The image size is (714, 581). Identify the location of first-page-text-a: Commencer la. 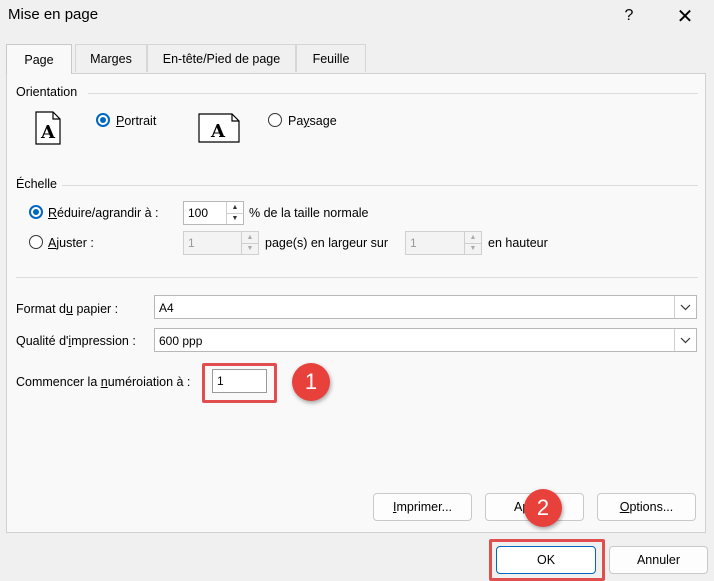
(58, 382).